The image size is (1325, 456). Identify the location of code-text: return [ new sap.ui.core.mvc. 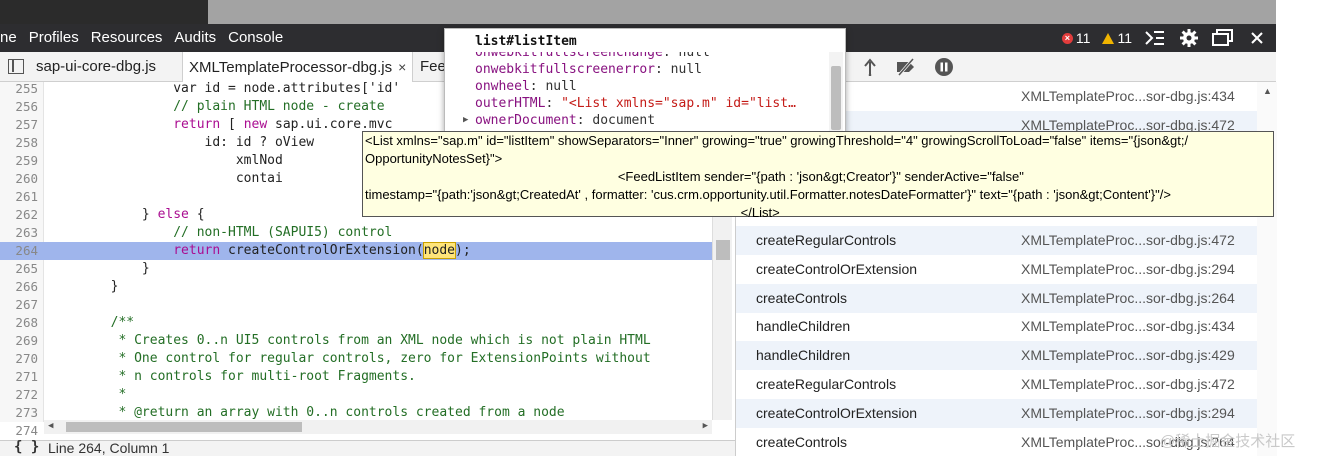
(220, 125).